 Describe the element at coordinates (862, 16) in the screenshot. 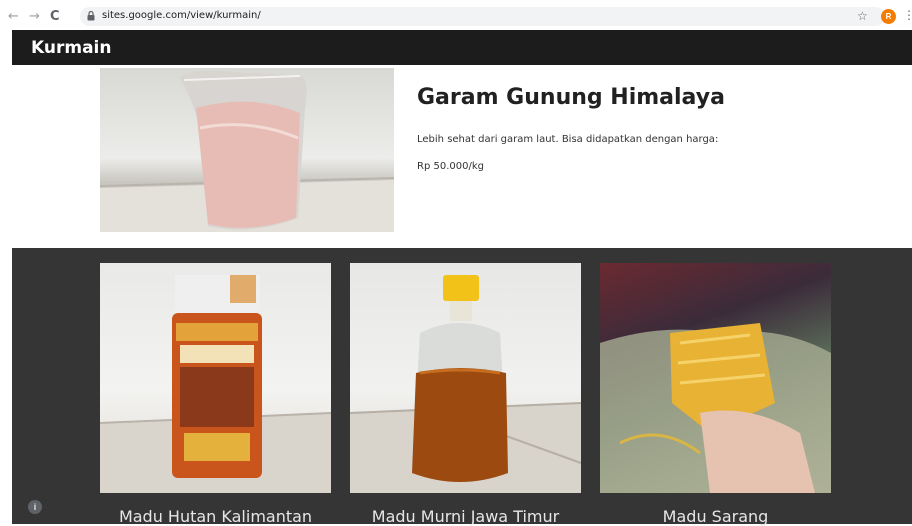

I see `bookmark-star-icon: ☆` at that location.